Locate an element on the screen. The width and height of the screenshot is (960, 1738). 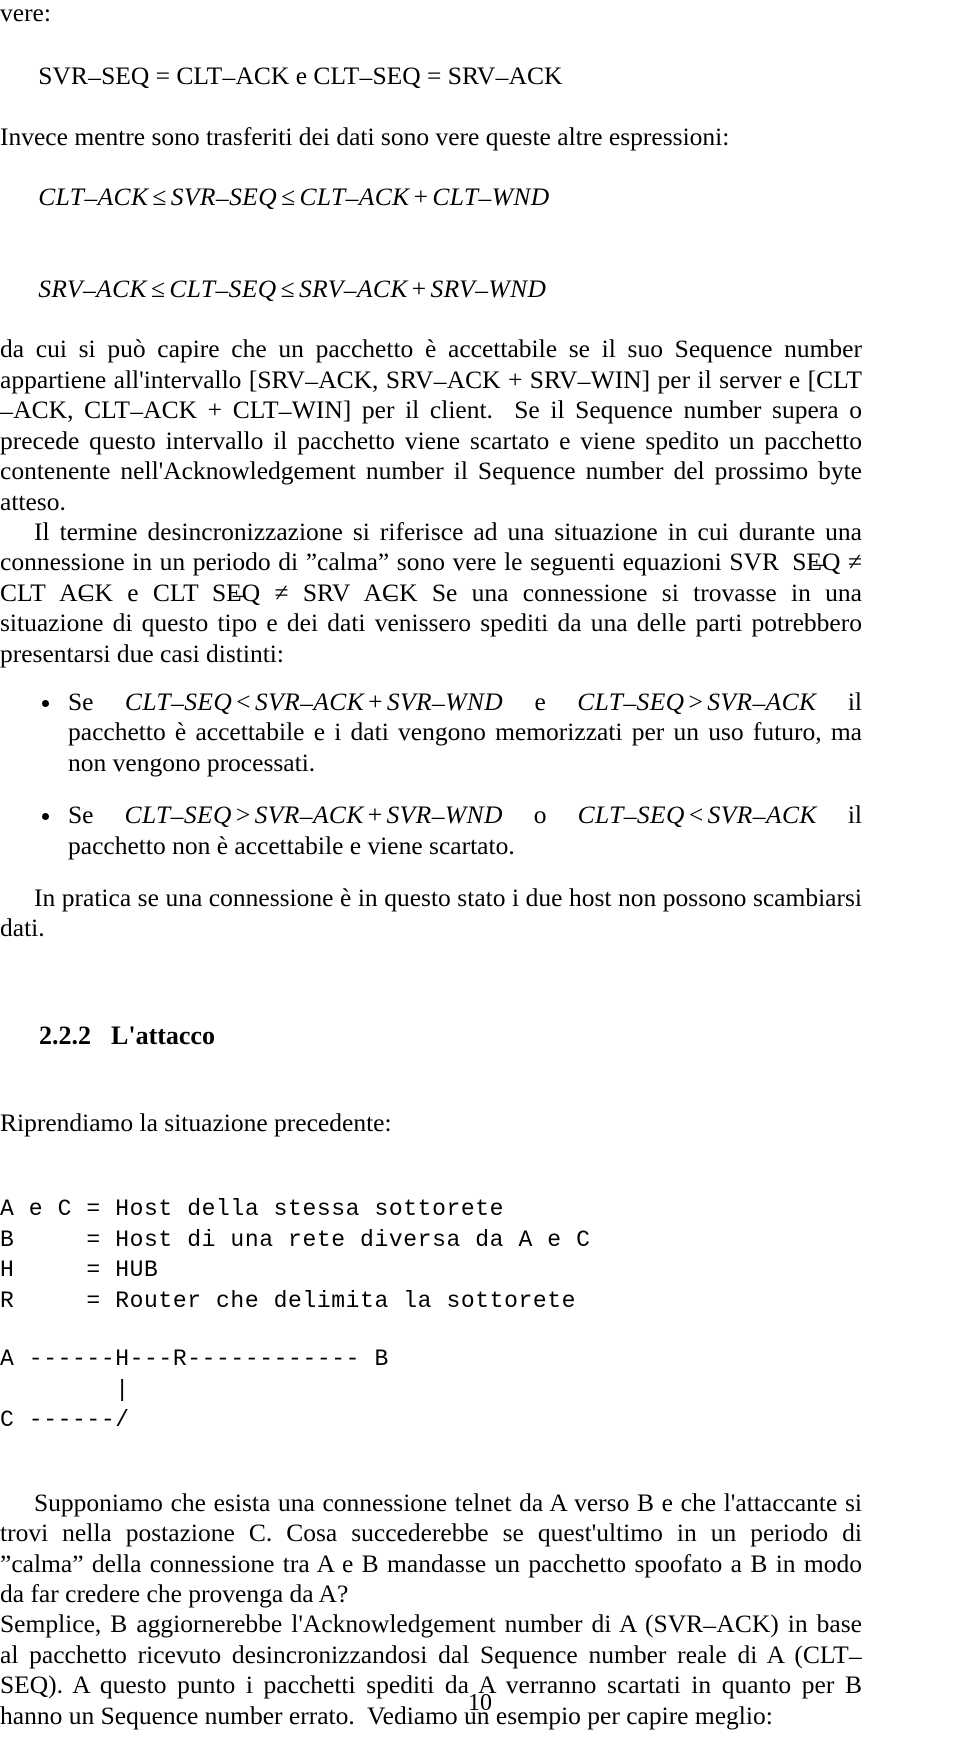
display-math-2: SRV–ACK ≤ CLT–SEQ ≤ SRV–ACK + SRV–WND is located at coordinates (431, 288).